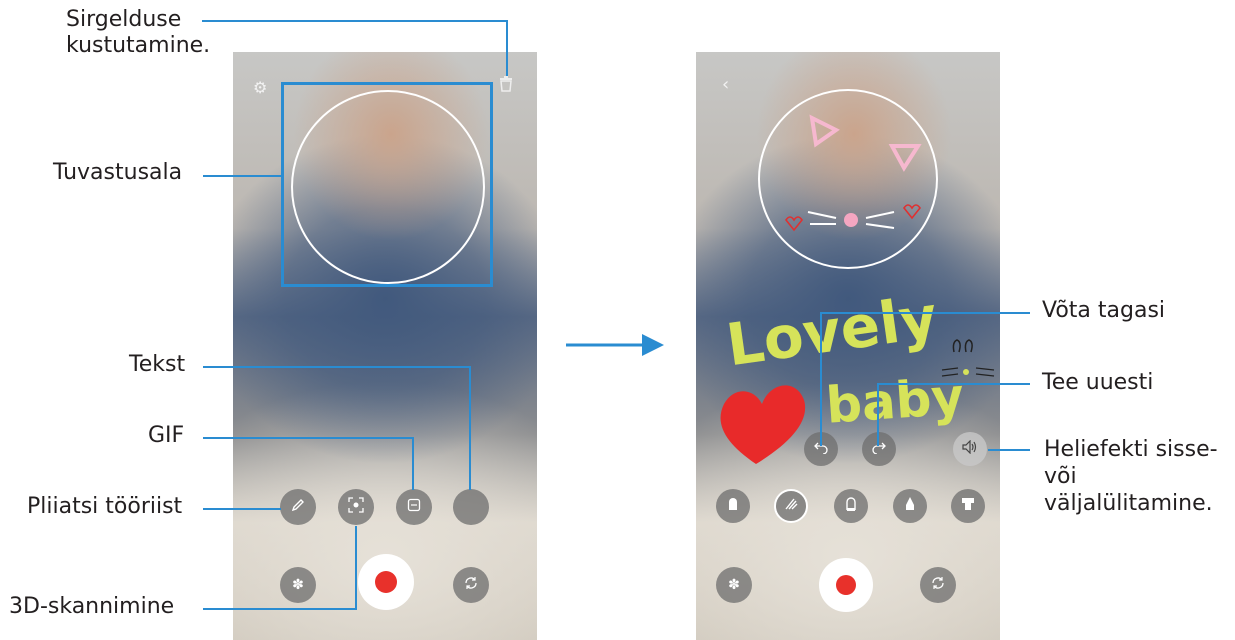 Image resolution: width=1235 pixels, height=640 pixels. I want to click on callout-pen-tool: Pliiatsi tööriist, so click(105, 506).